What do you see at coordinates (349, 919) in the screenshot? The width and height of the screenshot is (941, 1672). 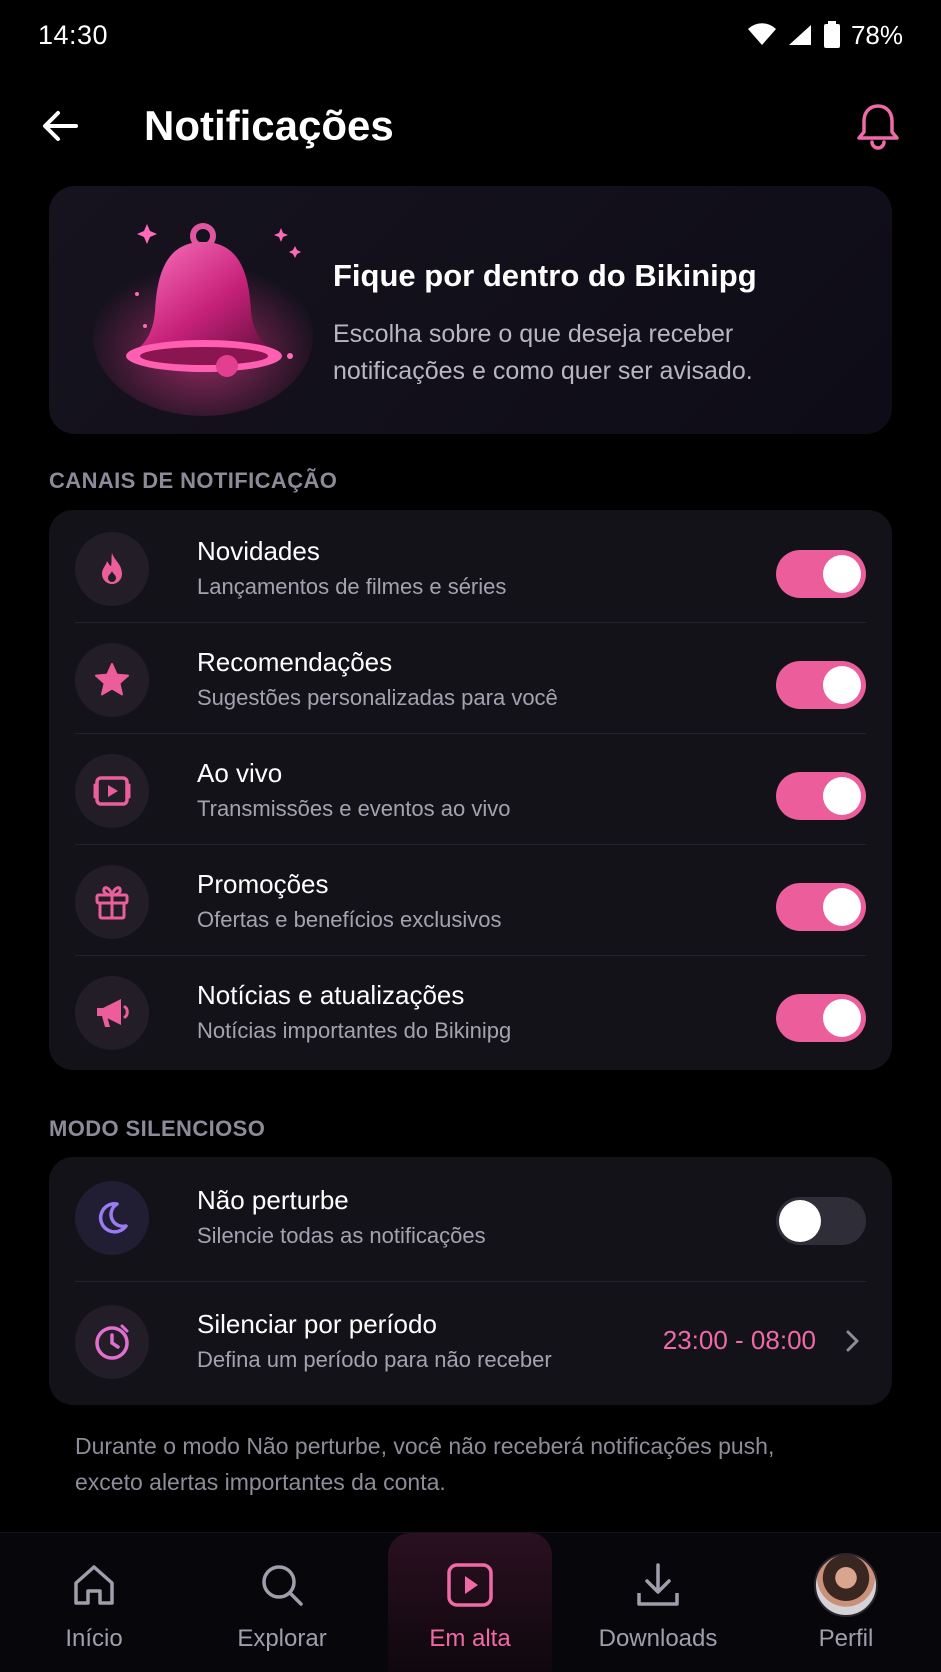 I see `row-subtitle: Ofertas e benefícios exclusivos` at bounding box center [349, 919].